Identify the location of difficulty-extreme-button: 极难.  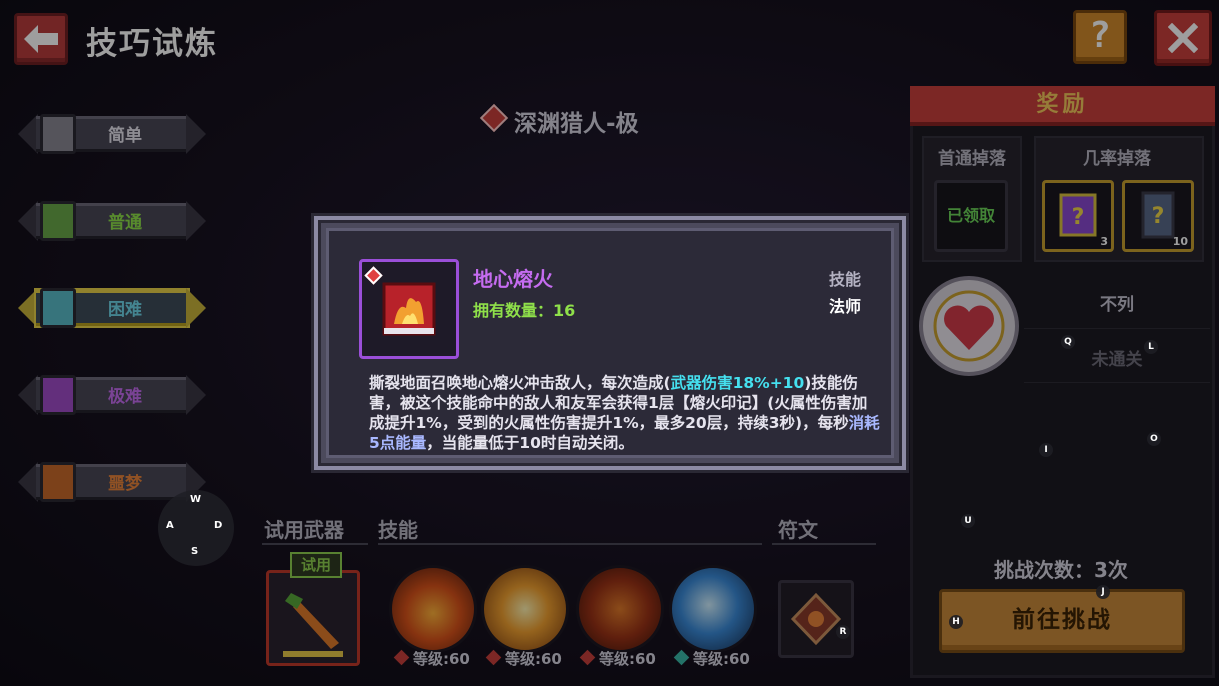
(112, 395).